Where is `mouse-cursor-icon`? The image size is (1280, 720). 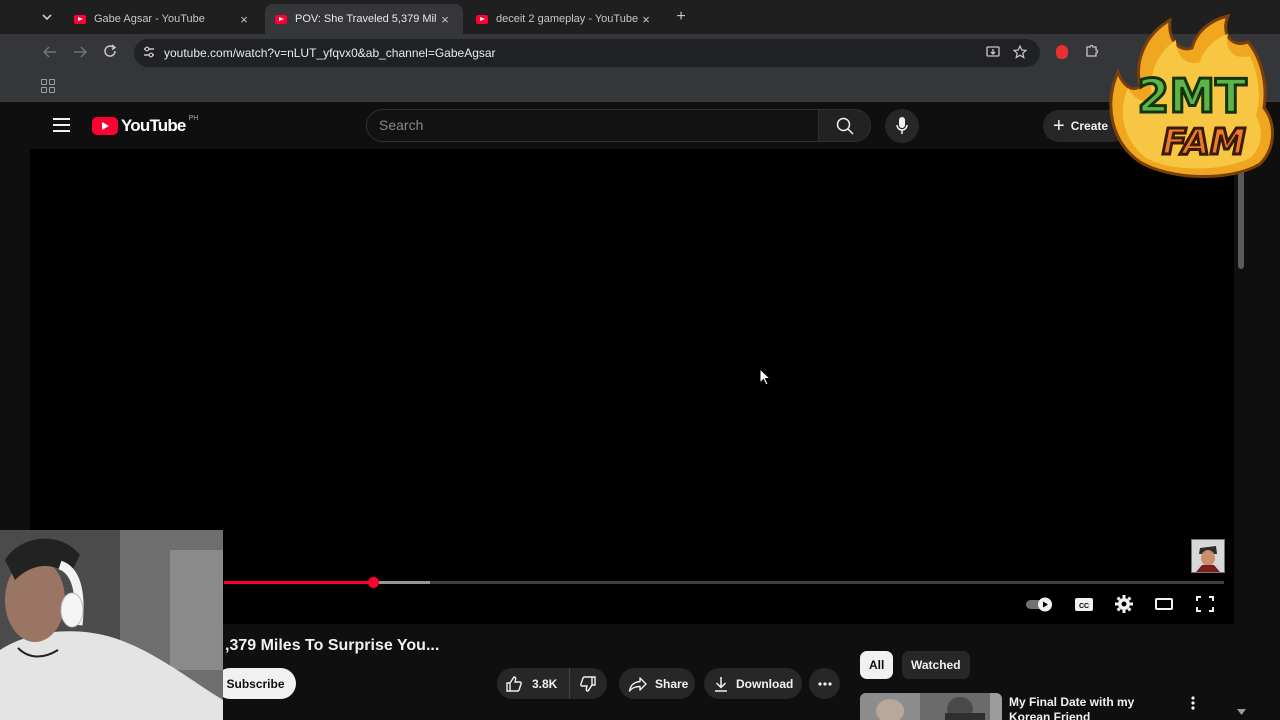
mouse-cursor-icon is located at coordinates (765, 377).